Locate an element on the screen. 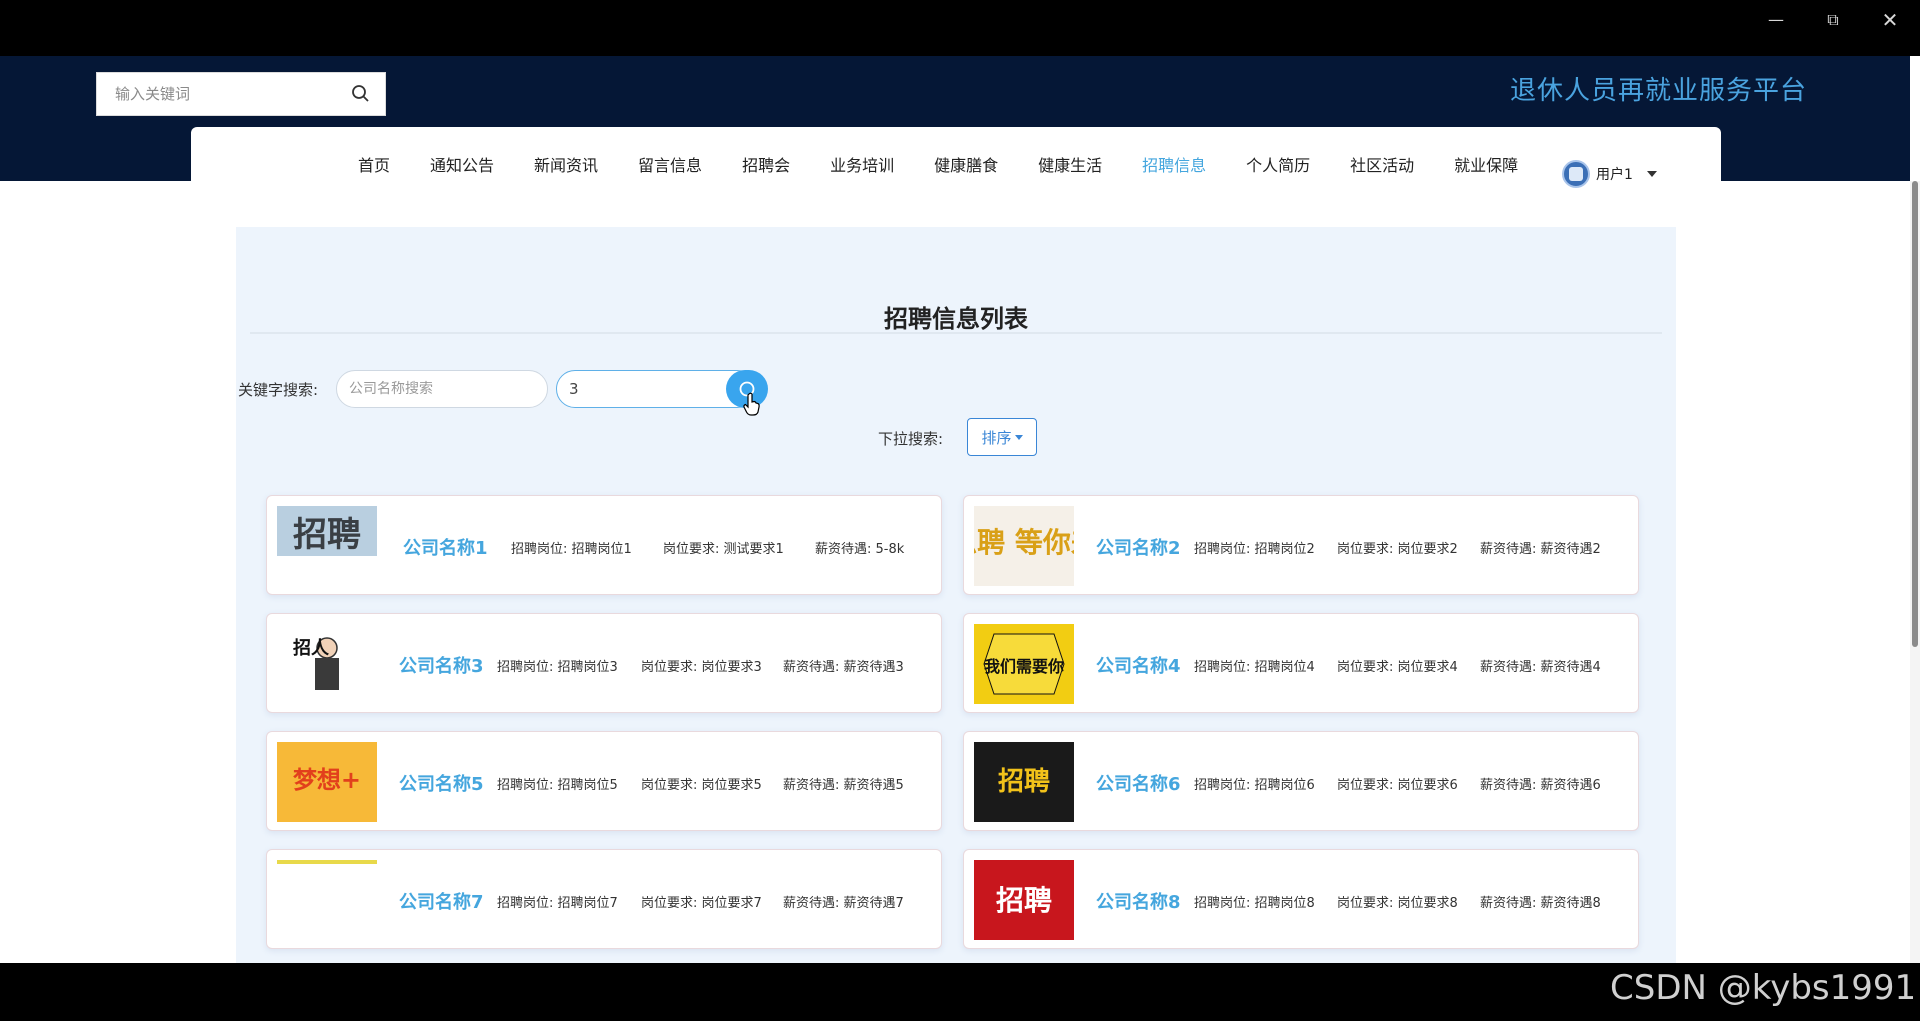  title-divider is located at coordinates (956, 333).